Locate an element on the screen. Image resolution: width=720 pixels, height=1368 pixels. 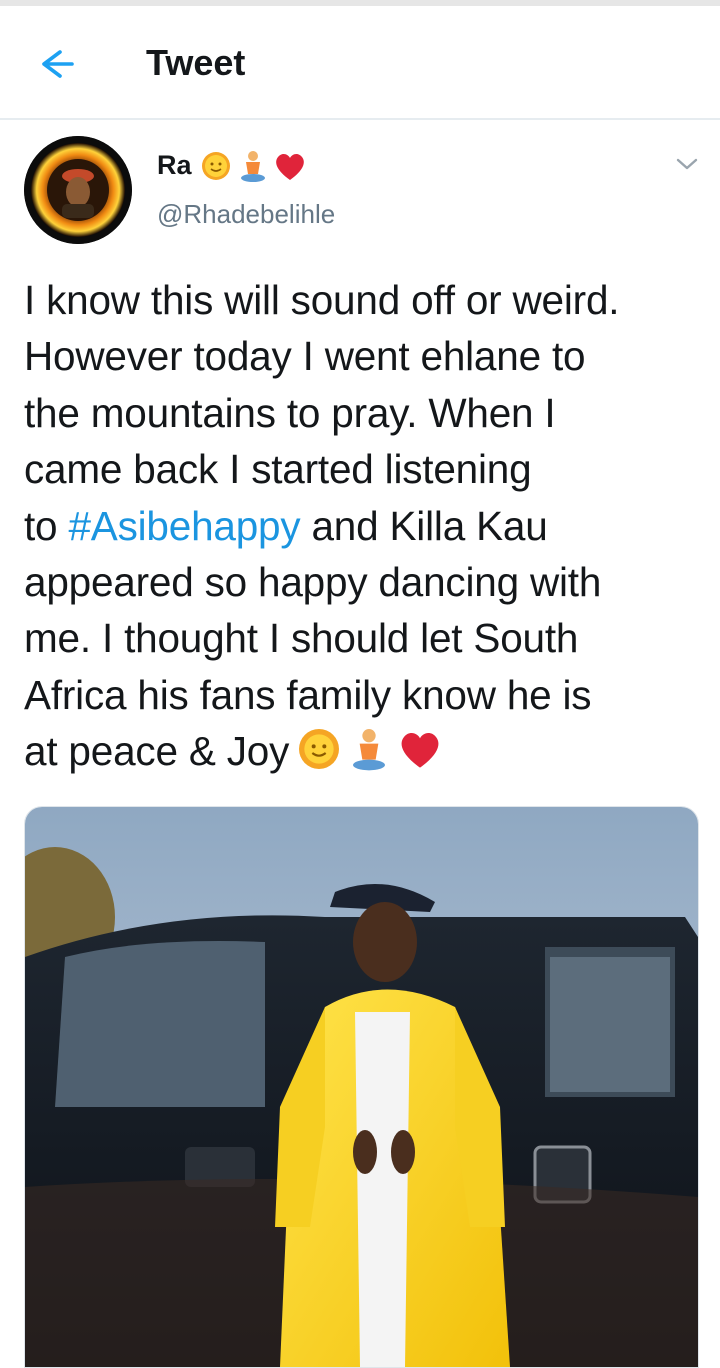
chevron-down-icon is located at coordinates (687, 164).